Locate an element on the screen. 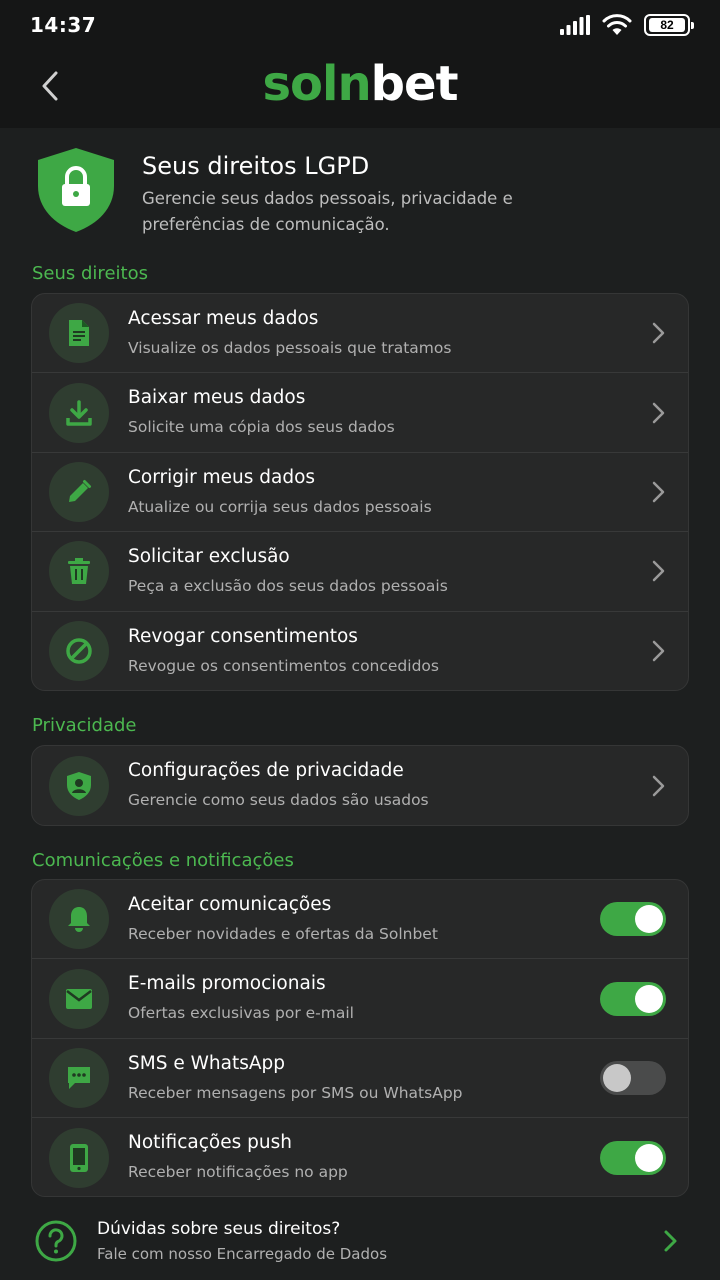 This screenshot has width=720, height=1280. toggle-accept-communications is located at coordinates (633, 919).